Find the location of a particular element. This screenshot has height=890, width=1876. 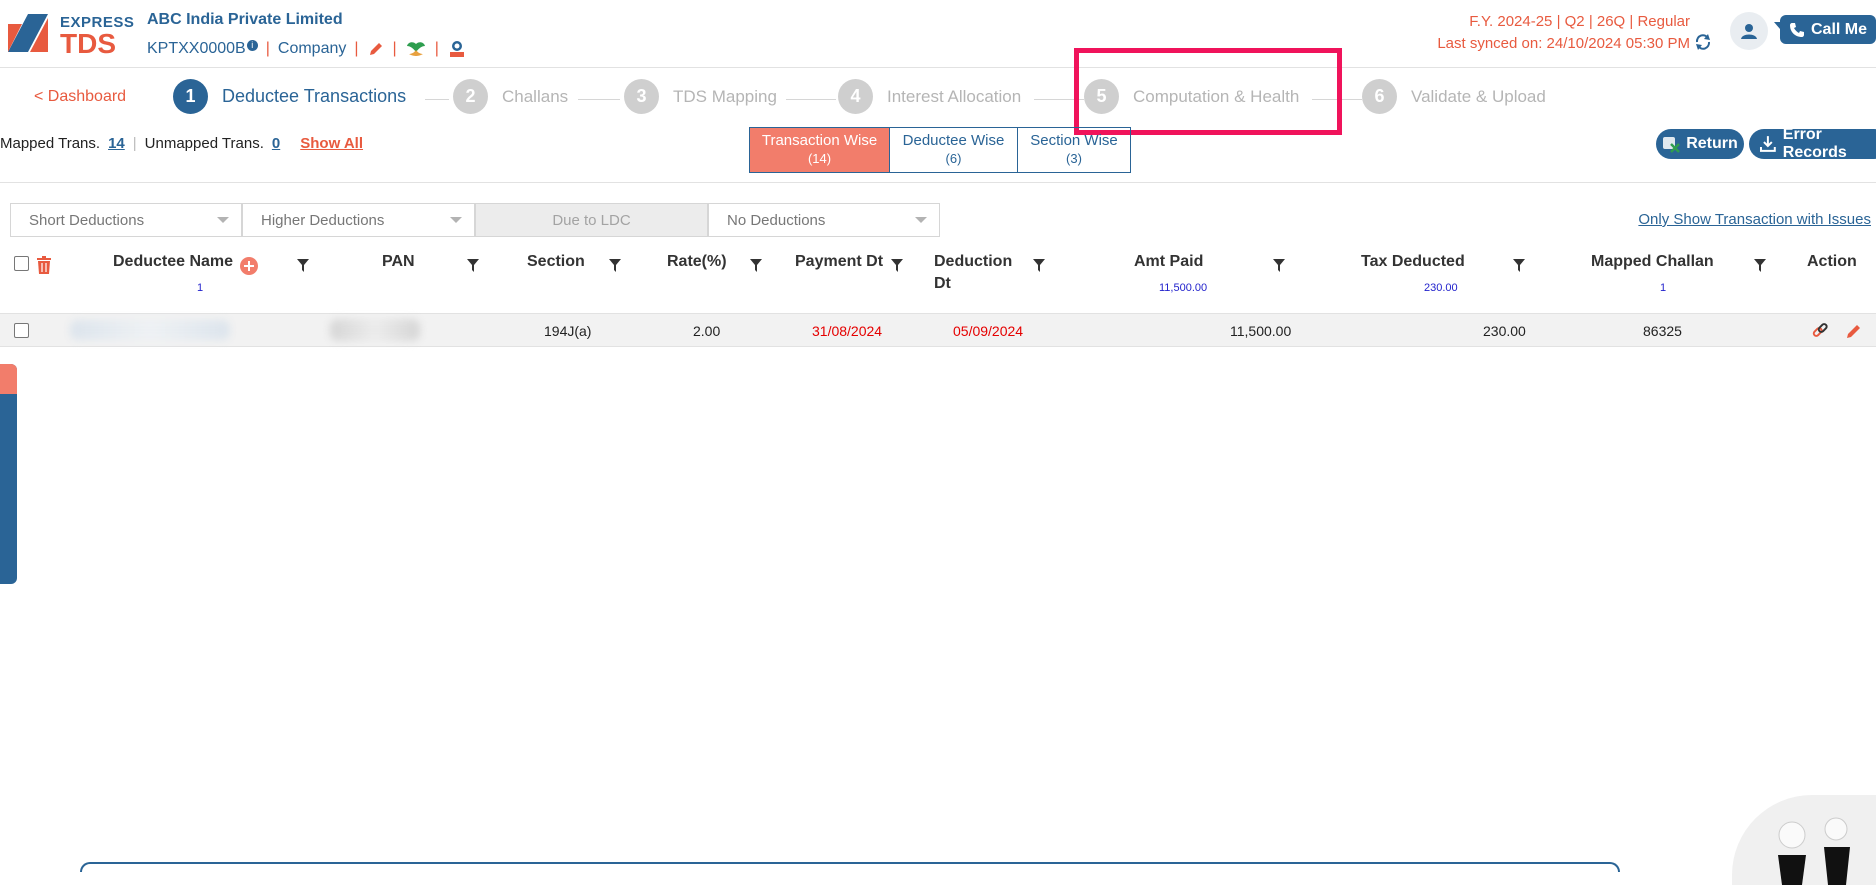

higher-deductions-dropdown: Higher Deductions is located at coordinates (358, 220).